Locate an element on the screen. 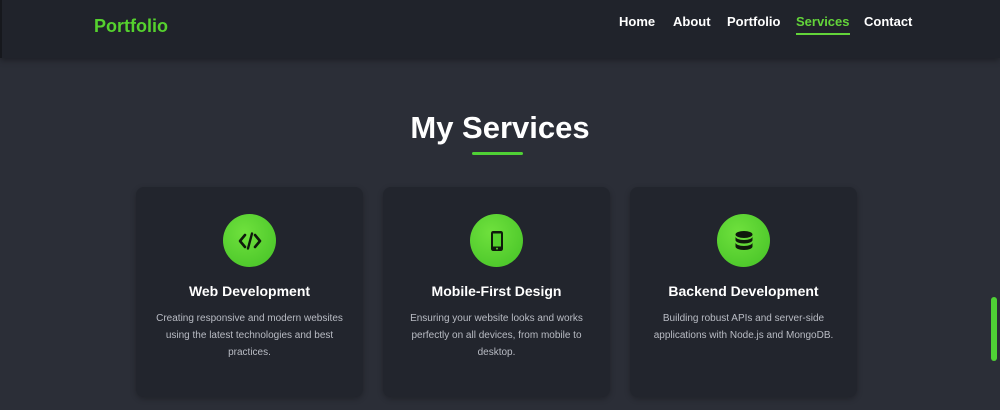 This screenshot has width=1000, height=410. mobile-icon is located at coordinates (496, 240).